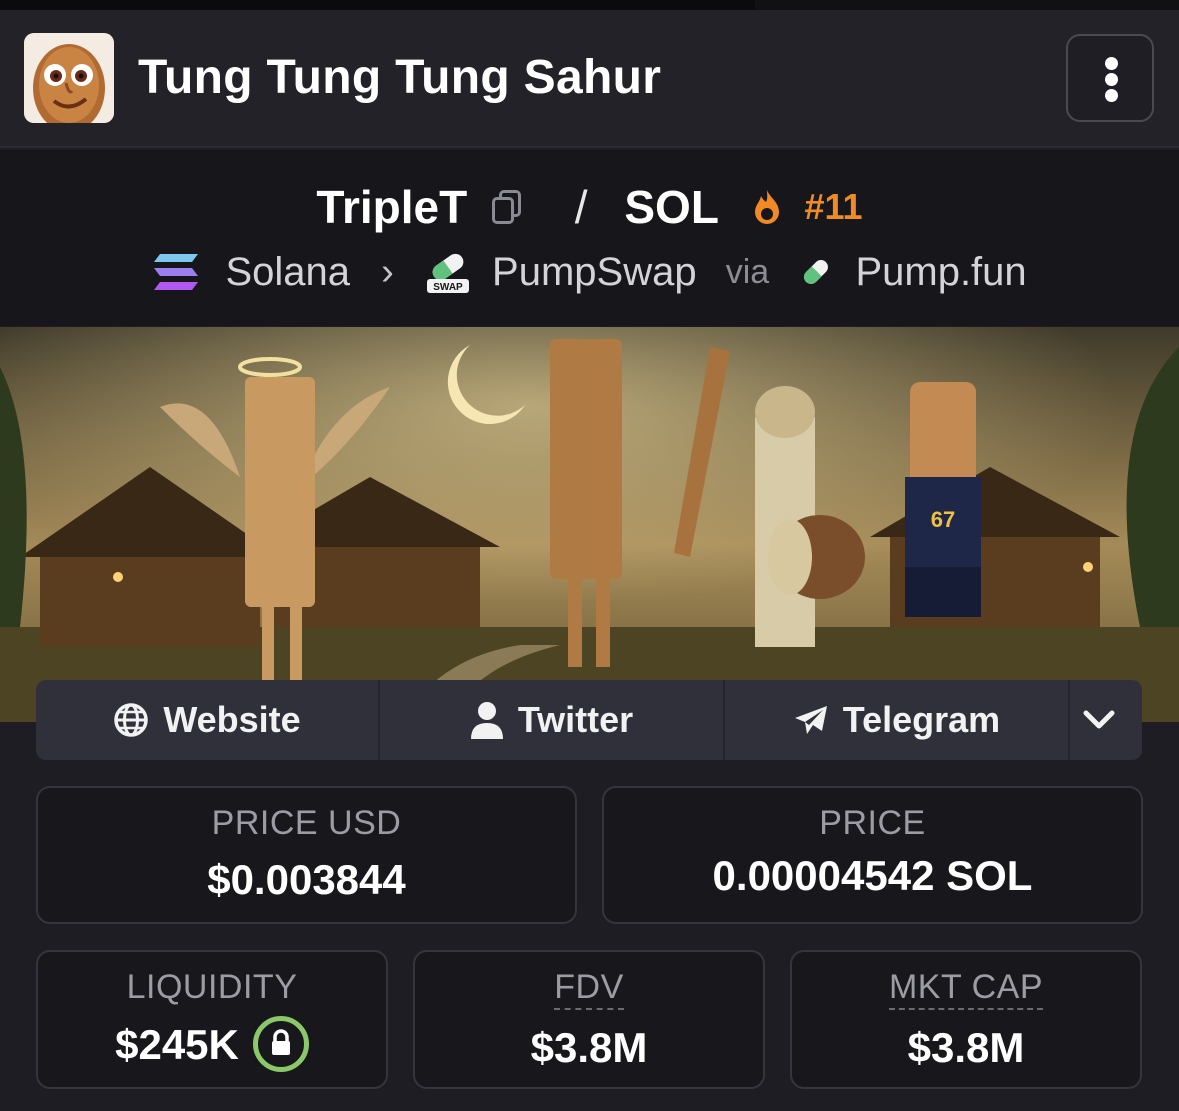 The height and width of the screenshot is (1111, 1179). What do you see at coordinates (921, 719) in the screenshot?
I see `telegram-label: Telegram` at bounding box center [921, 719].